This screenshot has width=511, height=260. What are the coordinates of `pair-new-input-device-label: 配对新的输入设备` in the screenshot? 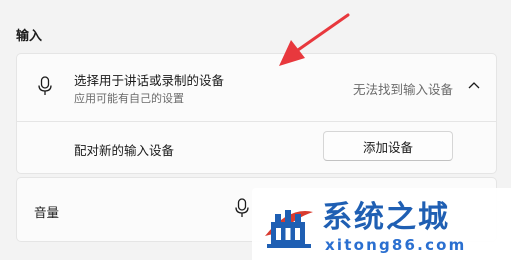 It's located at (124, 150).